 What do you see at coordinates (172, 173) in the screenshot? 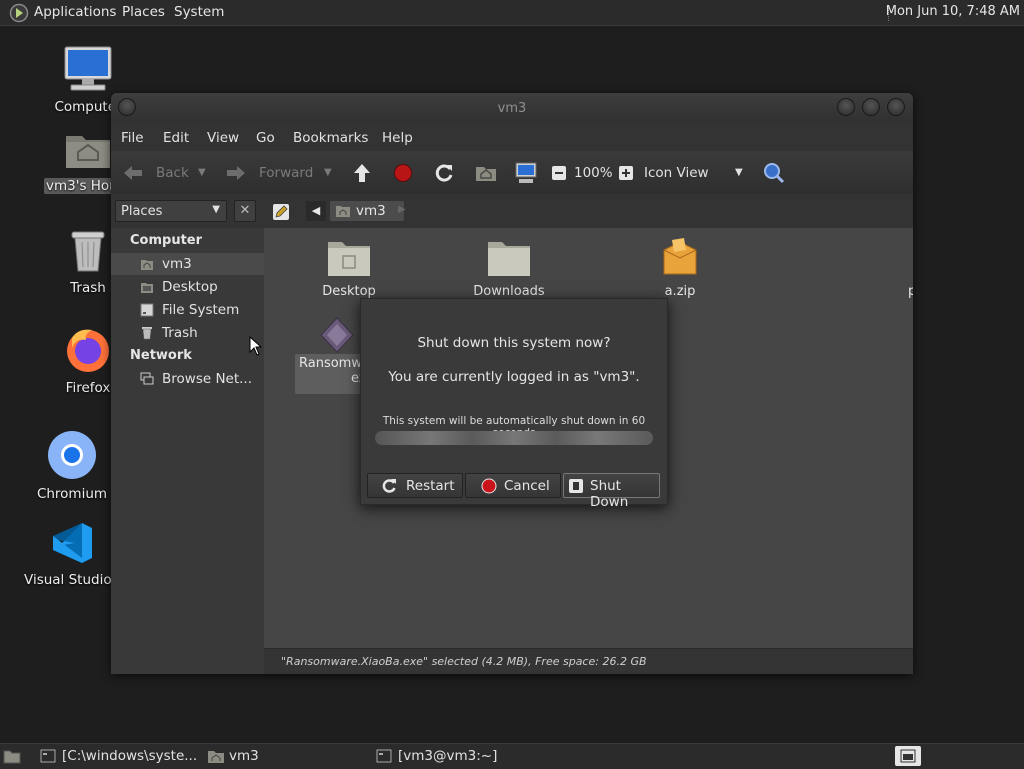
I see `back-button: Back` at bounding box center [172, 173].